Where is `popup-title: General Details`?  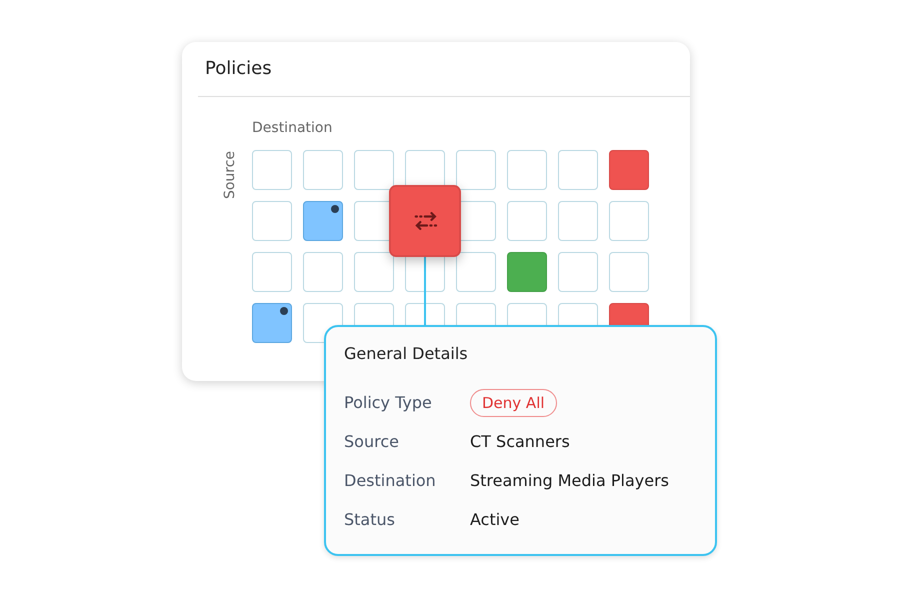 popup-title: General Details is located at coordinates (406, 354).